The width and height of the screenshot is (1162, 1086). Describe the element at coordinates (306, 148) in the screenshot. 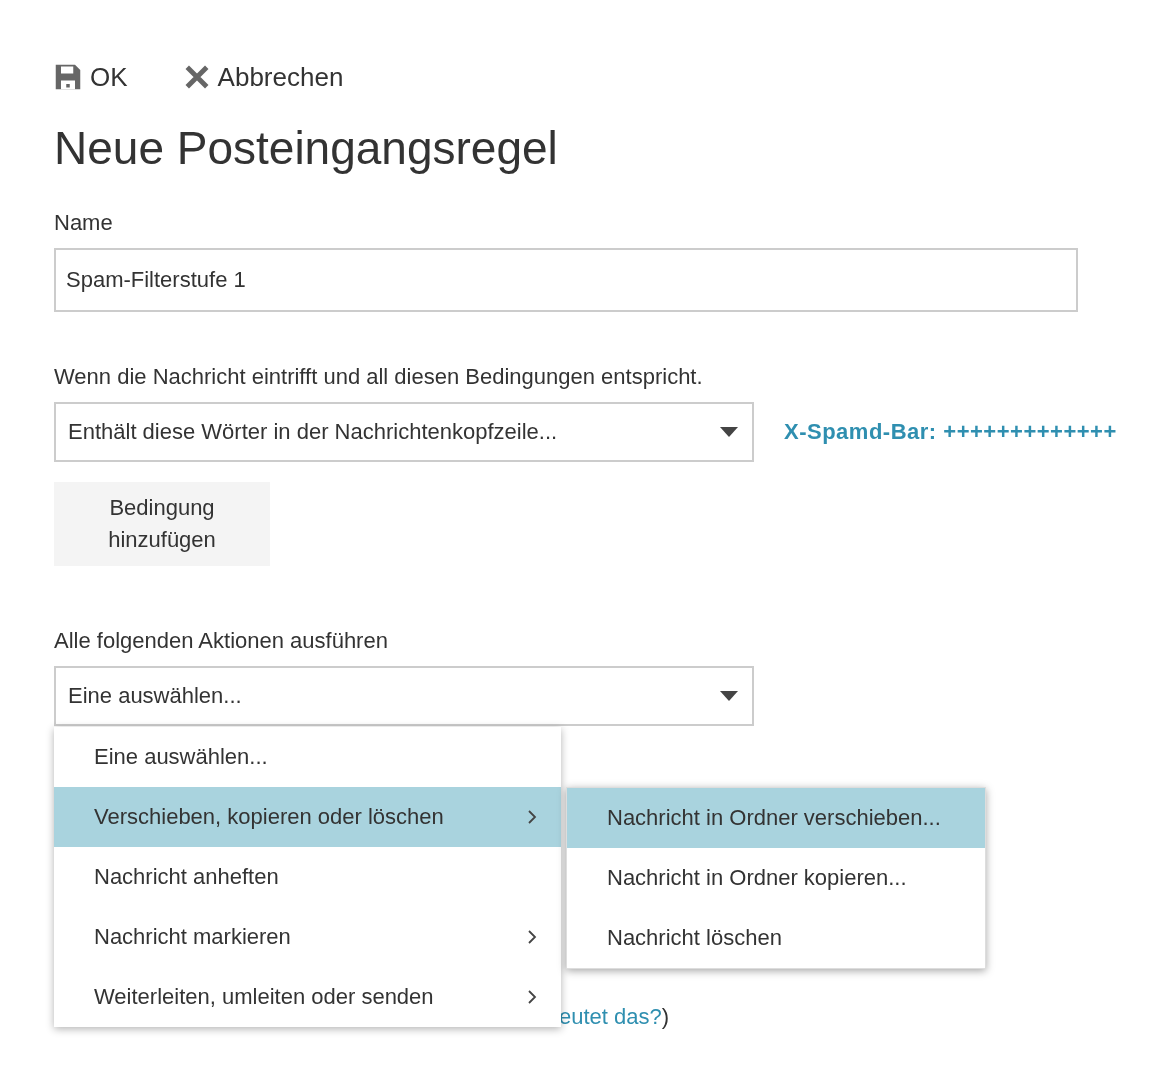

I see `page-title: Neue Posteingangsregel` at that location.